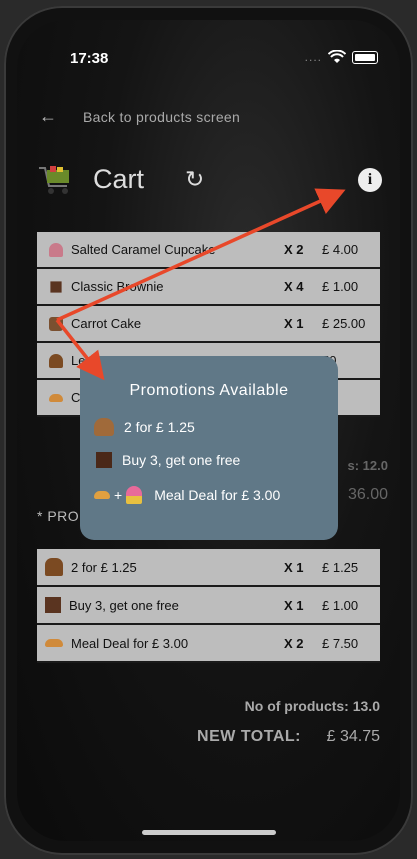 This screenshot has width=417, height=859. I want to click on info-icon: i, so click(370, 180).